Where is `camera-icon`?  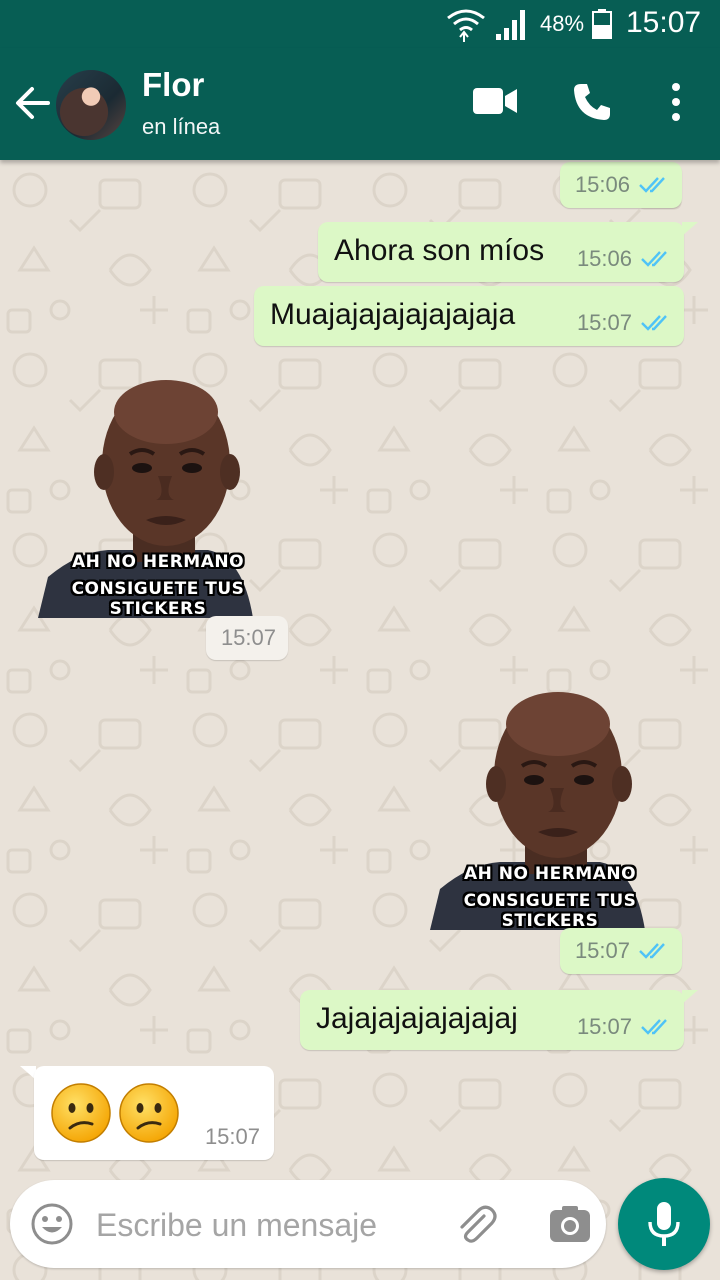 camera-icon is located at coordinates (570, 1224).